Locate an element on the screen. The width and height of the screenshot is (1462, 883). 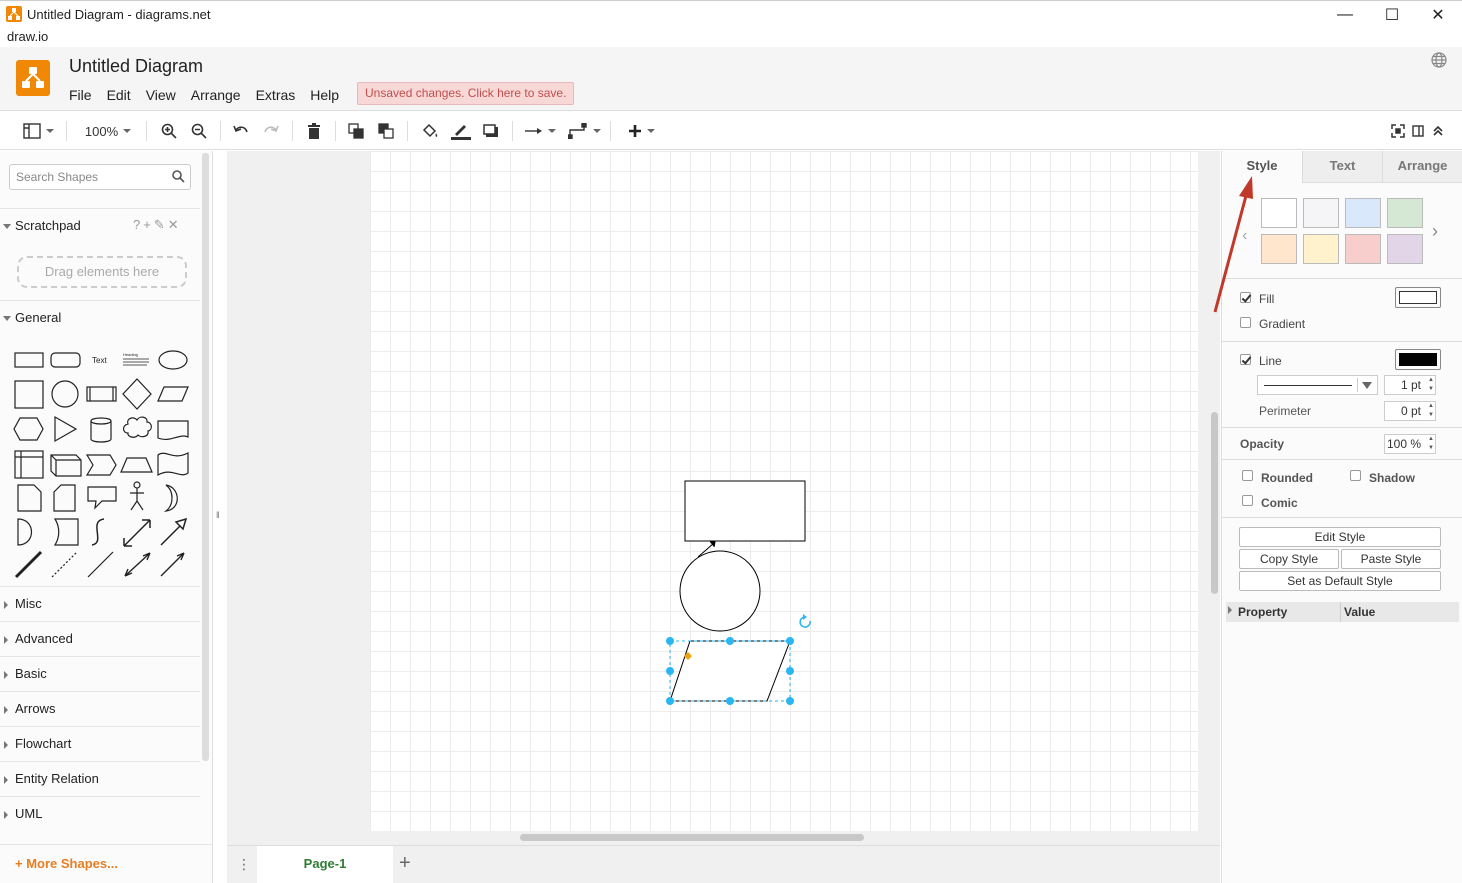
menu-help: Help is located at coordinates (324, 95).